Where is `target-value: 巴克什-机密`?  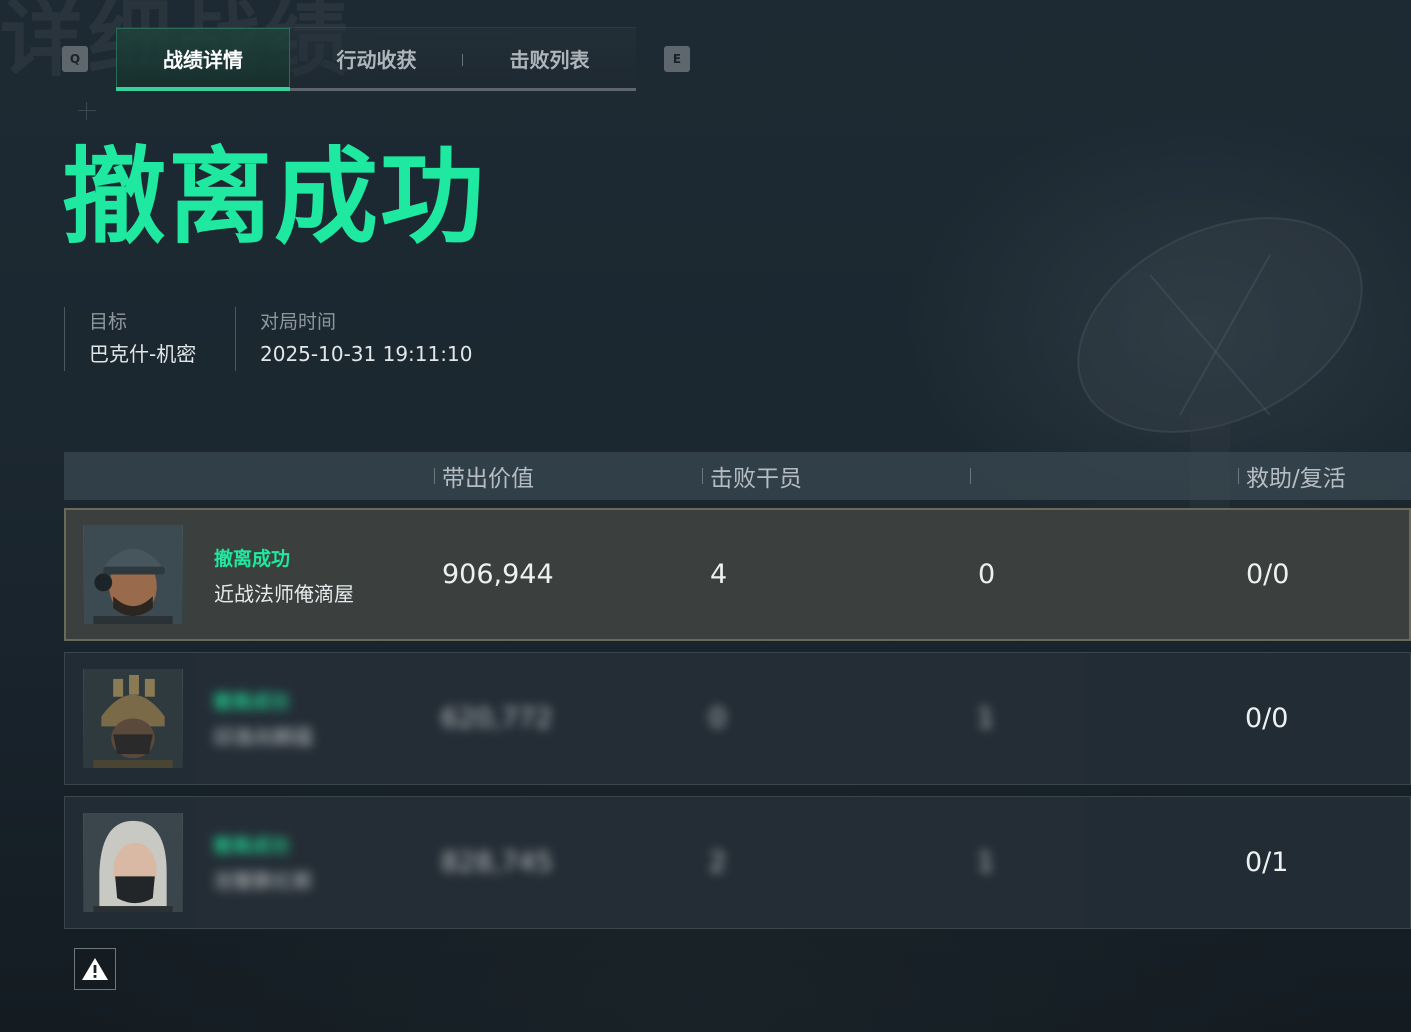 target-value: 巴克什-机密 is located at coordinates (143, 354).